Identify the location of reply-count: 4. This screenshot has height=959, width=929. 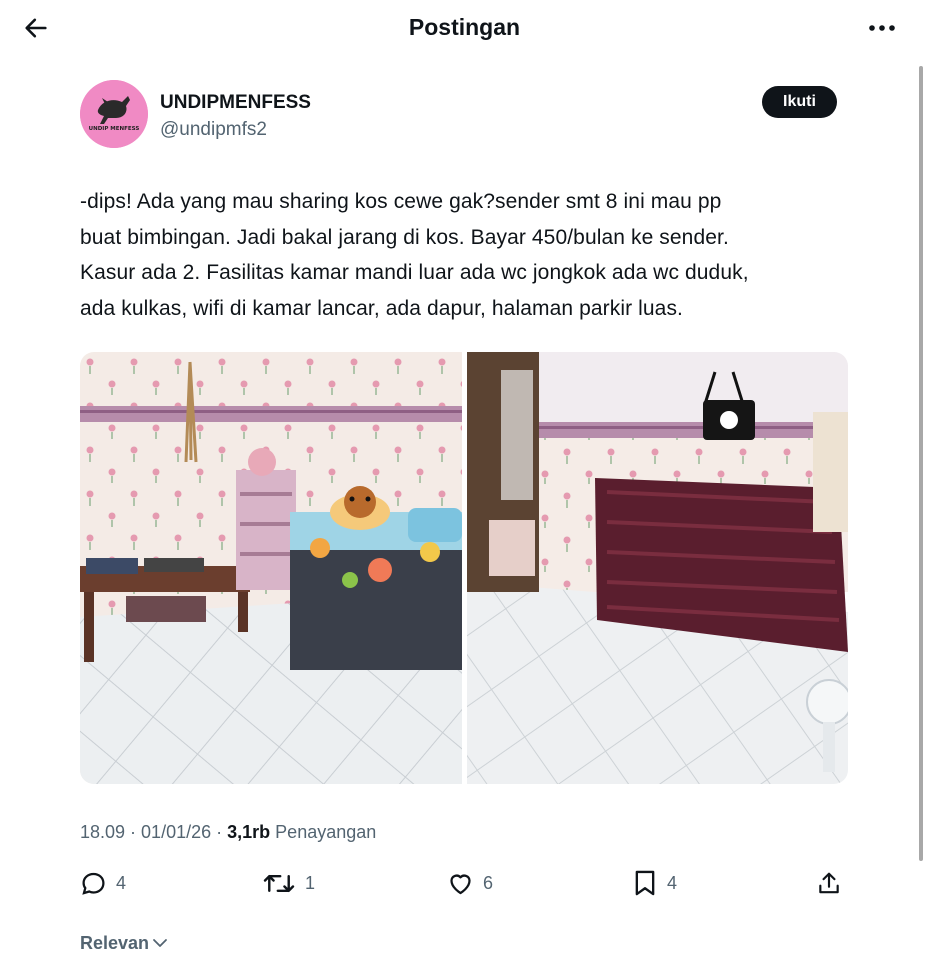
(121, 882).